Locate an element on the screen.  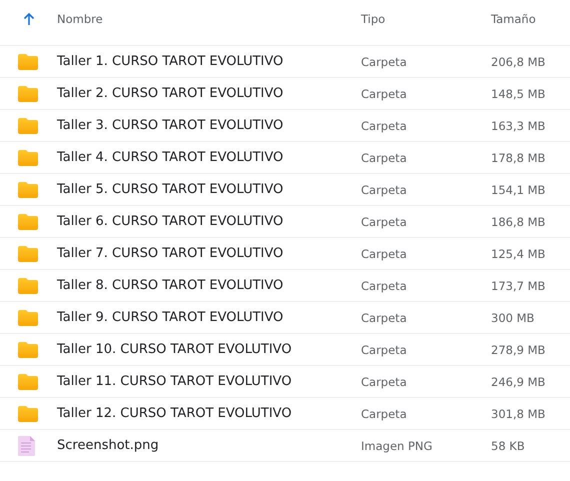
file-name: Taller 6. CURSO TAROT EVOLUTIVO is located at coordinates (209, 221).